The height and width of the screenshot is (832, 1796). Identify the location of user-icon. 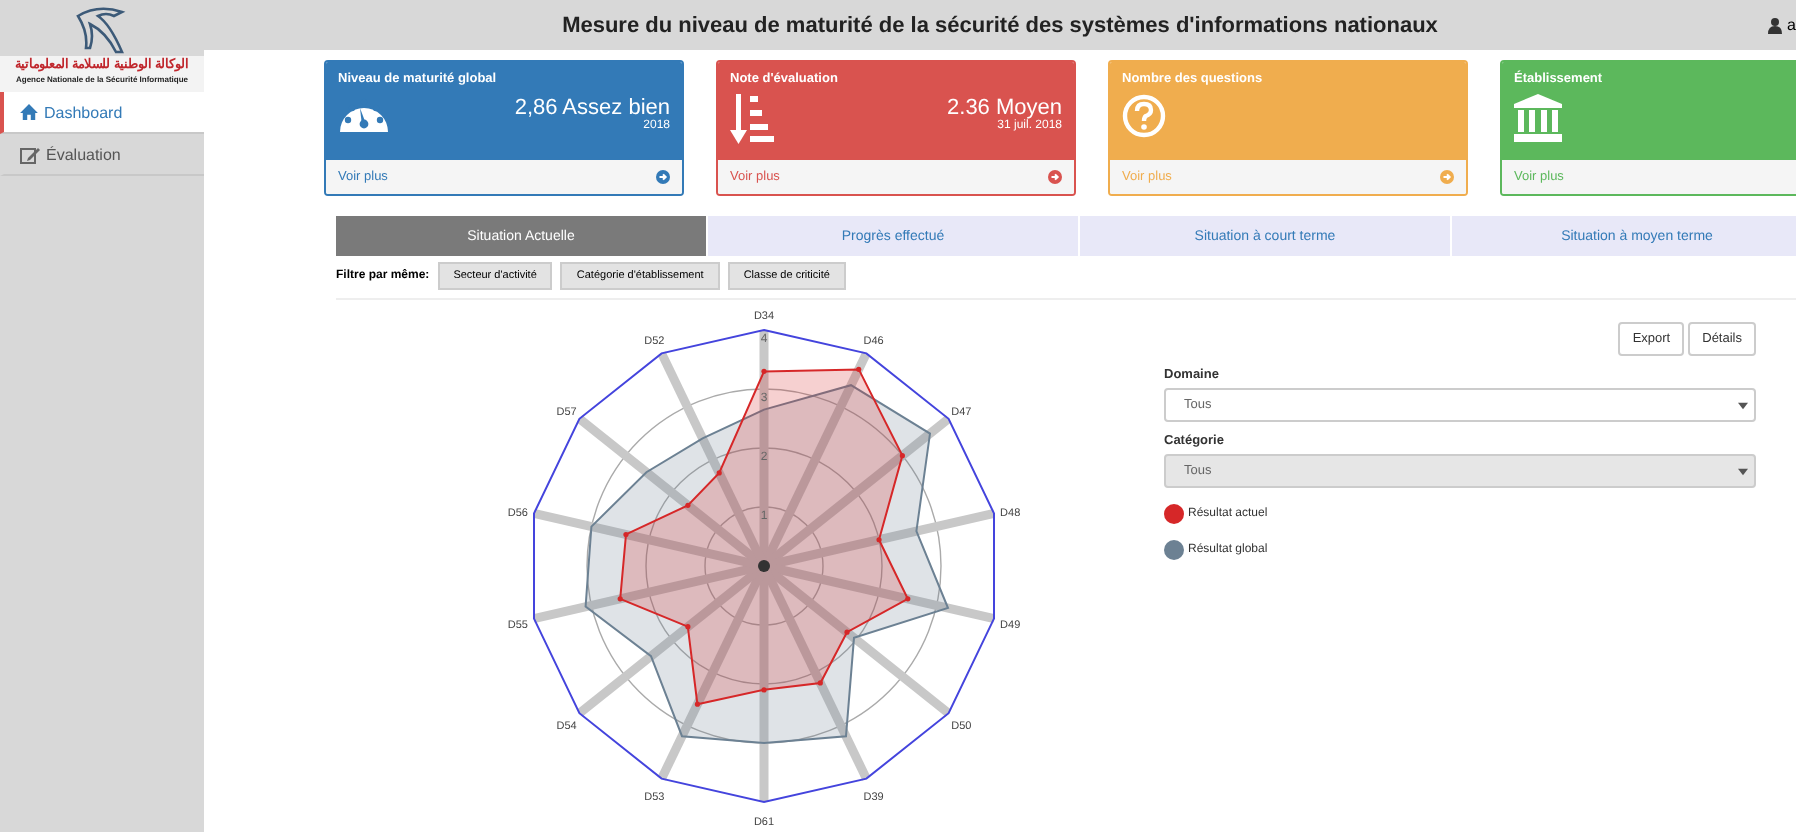
(1774, 25).